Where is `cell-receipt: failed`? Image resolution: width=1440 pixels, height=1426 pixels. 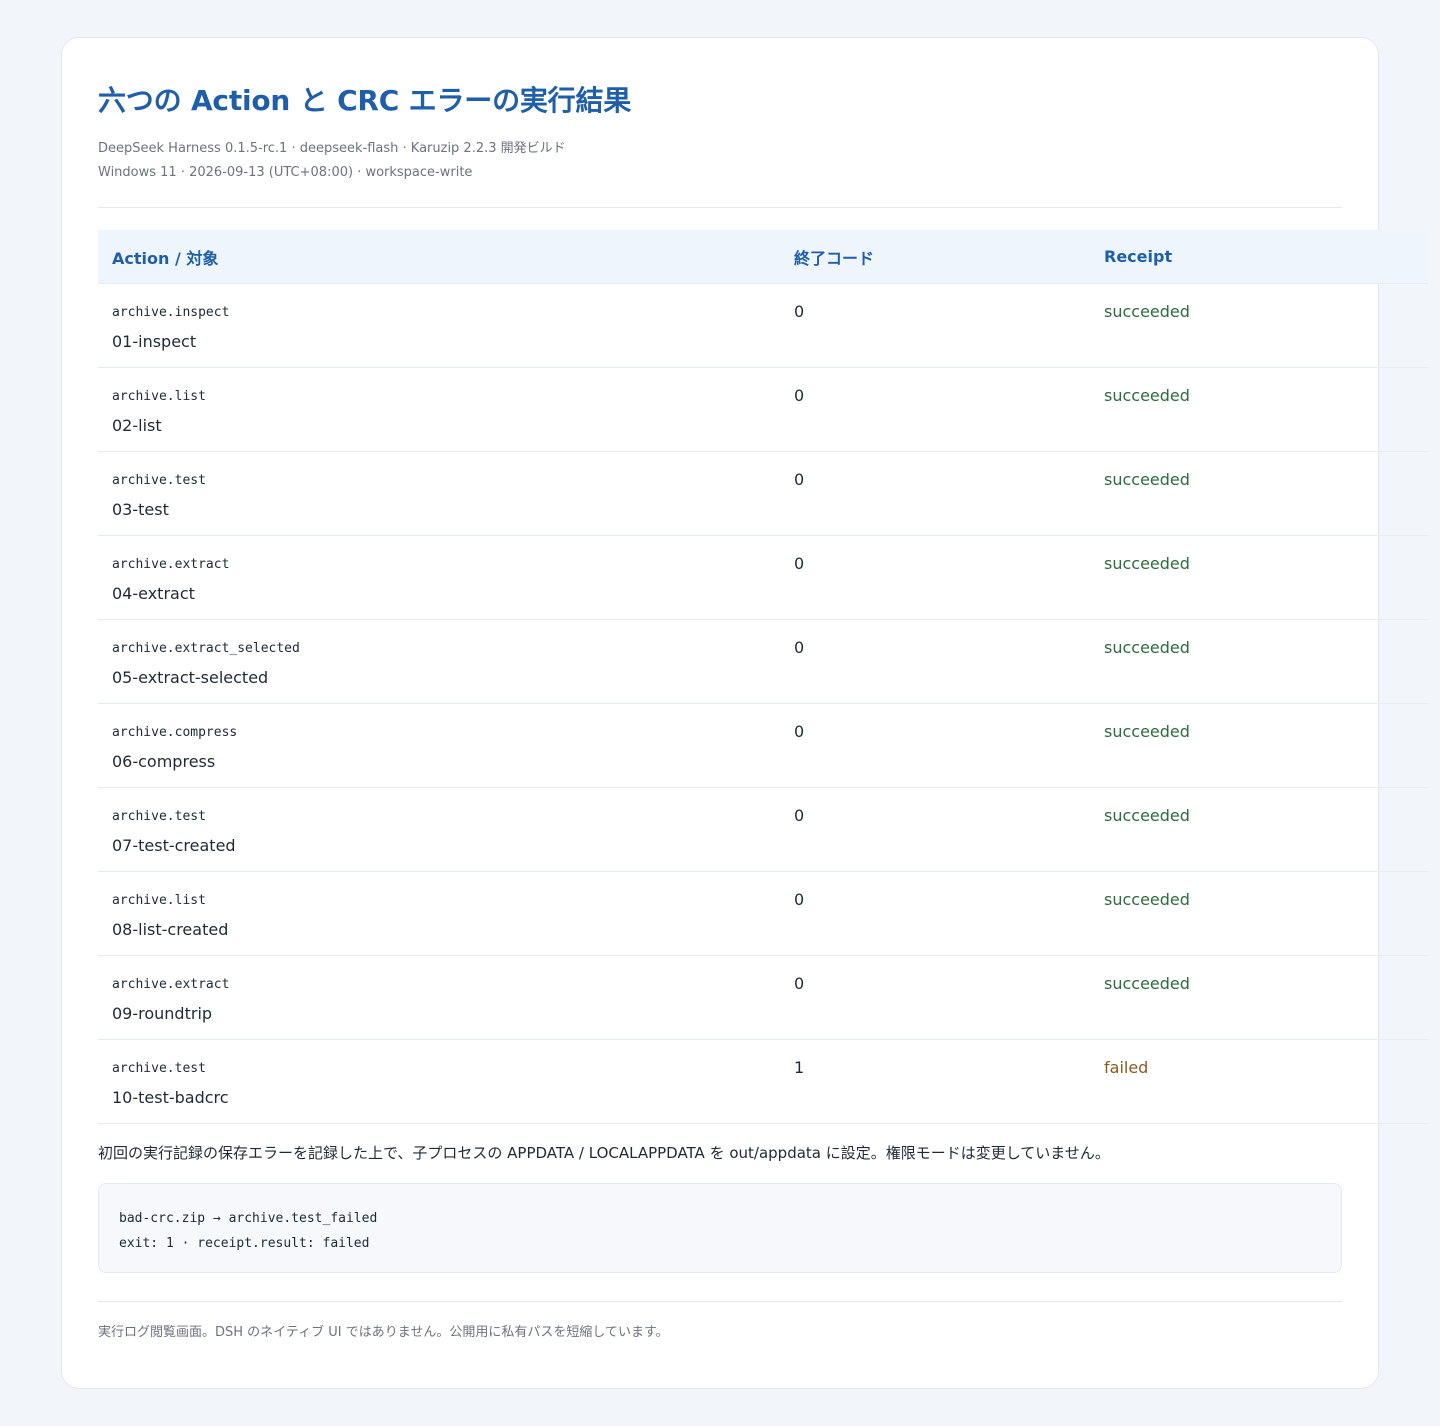 cell-receipt: failed is located at coordinates (1259, 1081).